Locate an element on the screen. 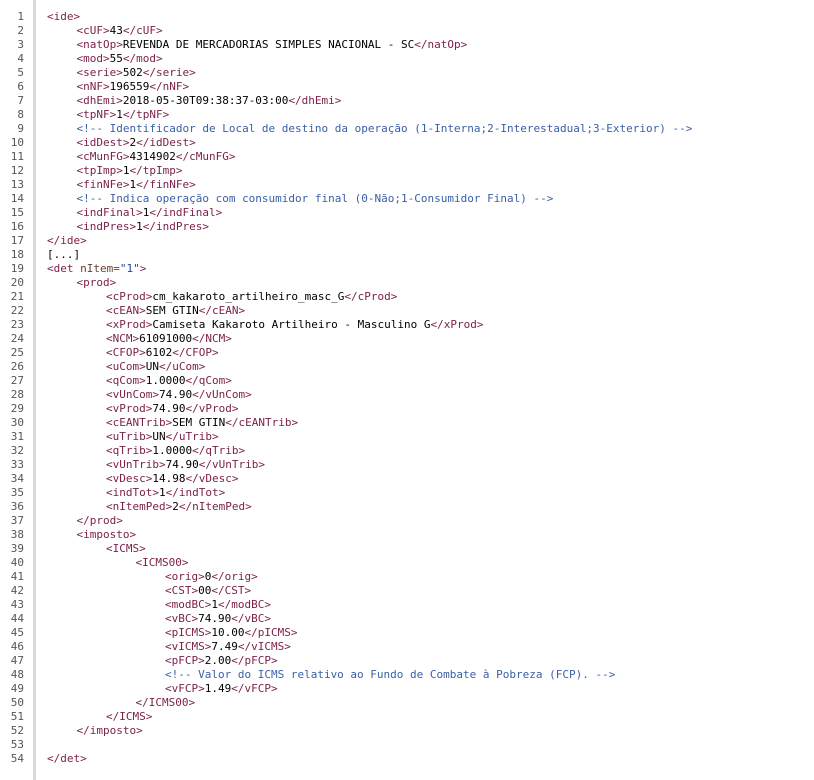  xml-tag: </finNFe> is located at coordinates (166, 184).